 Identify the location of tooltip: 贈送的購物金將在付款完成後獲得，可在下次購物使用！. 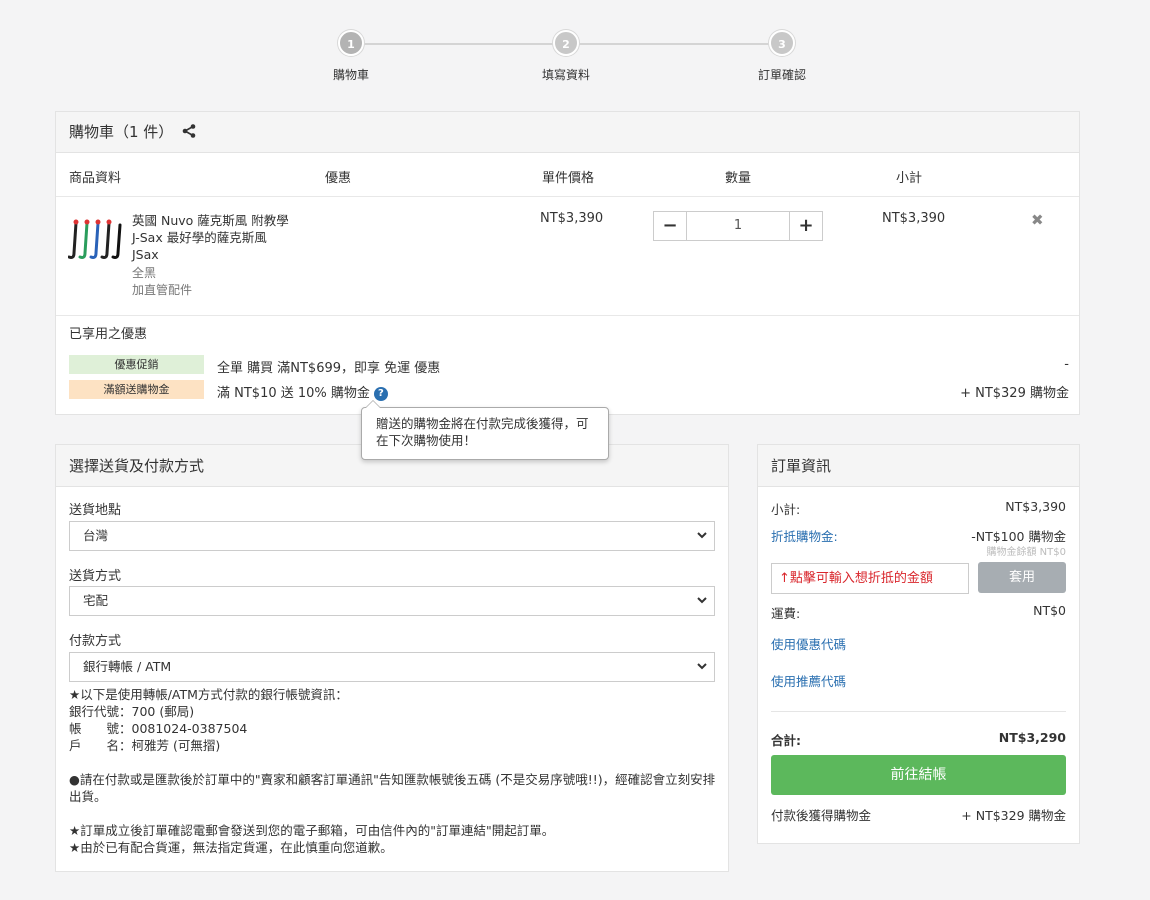
(485, 430).